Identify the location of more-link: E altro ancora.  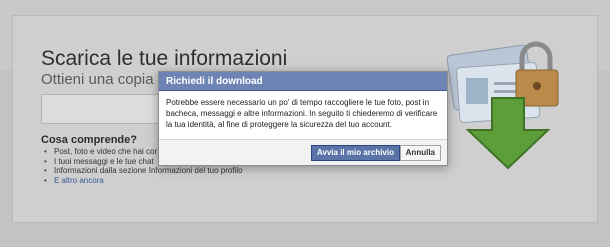
(143, 181).